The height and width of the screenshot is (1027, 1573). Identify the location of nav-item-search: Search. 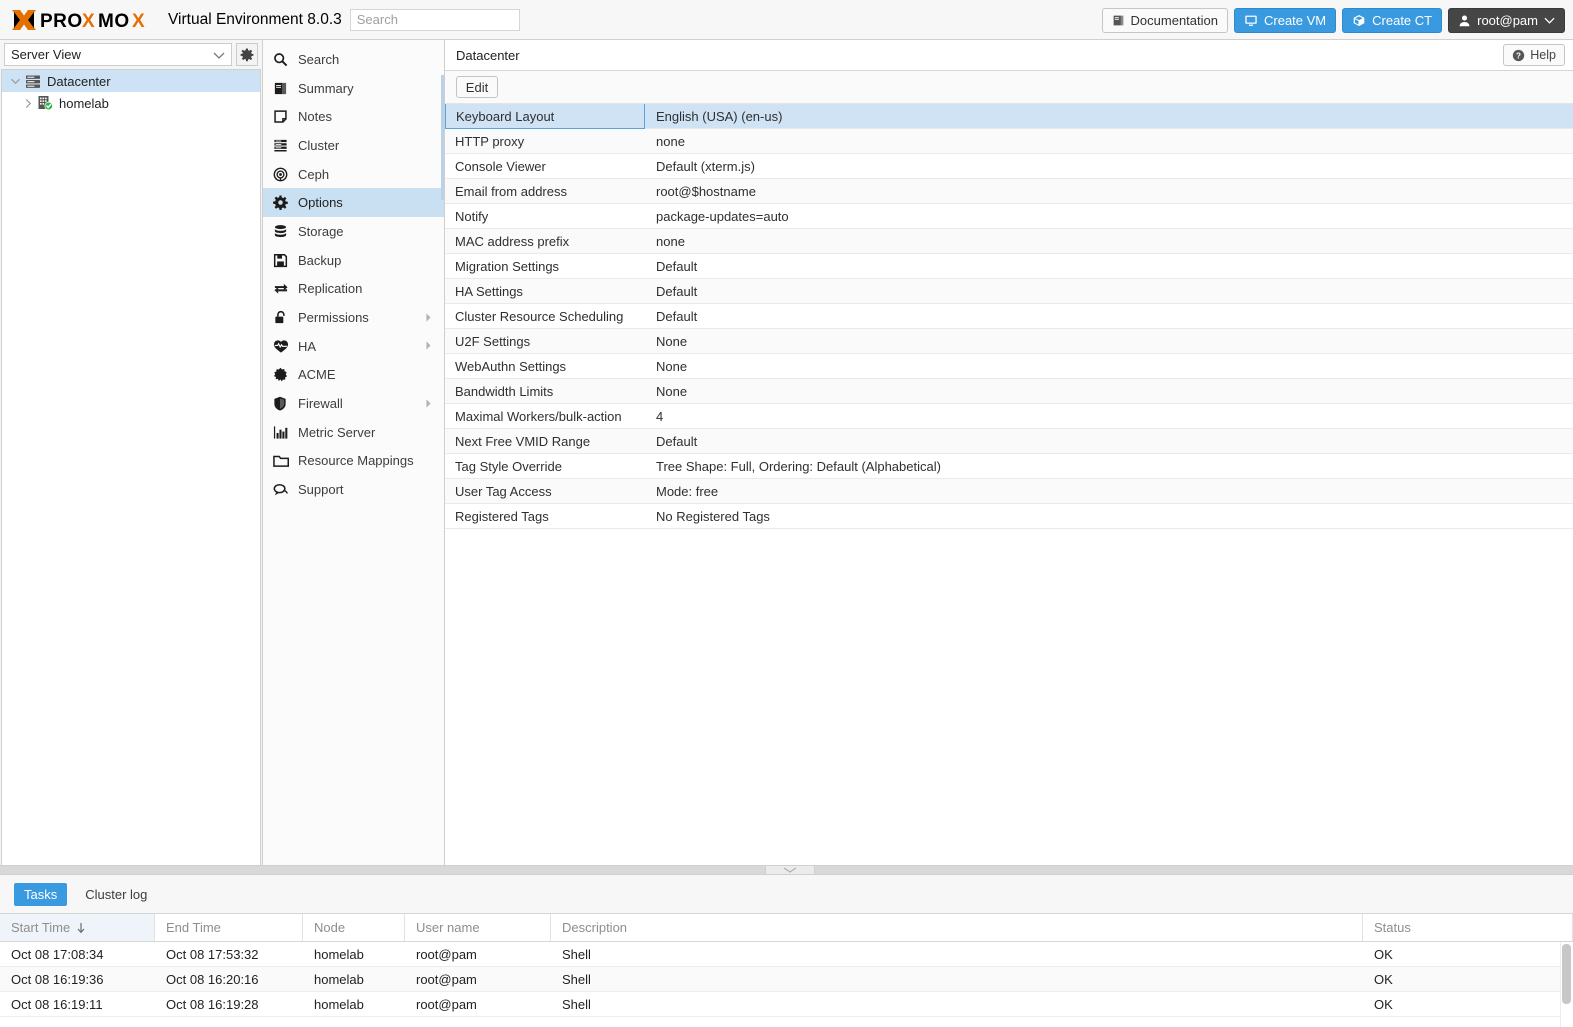
(353, 59).